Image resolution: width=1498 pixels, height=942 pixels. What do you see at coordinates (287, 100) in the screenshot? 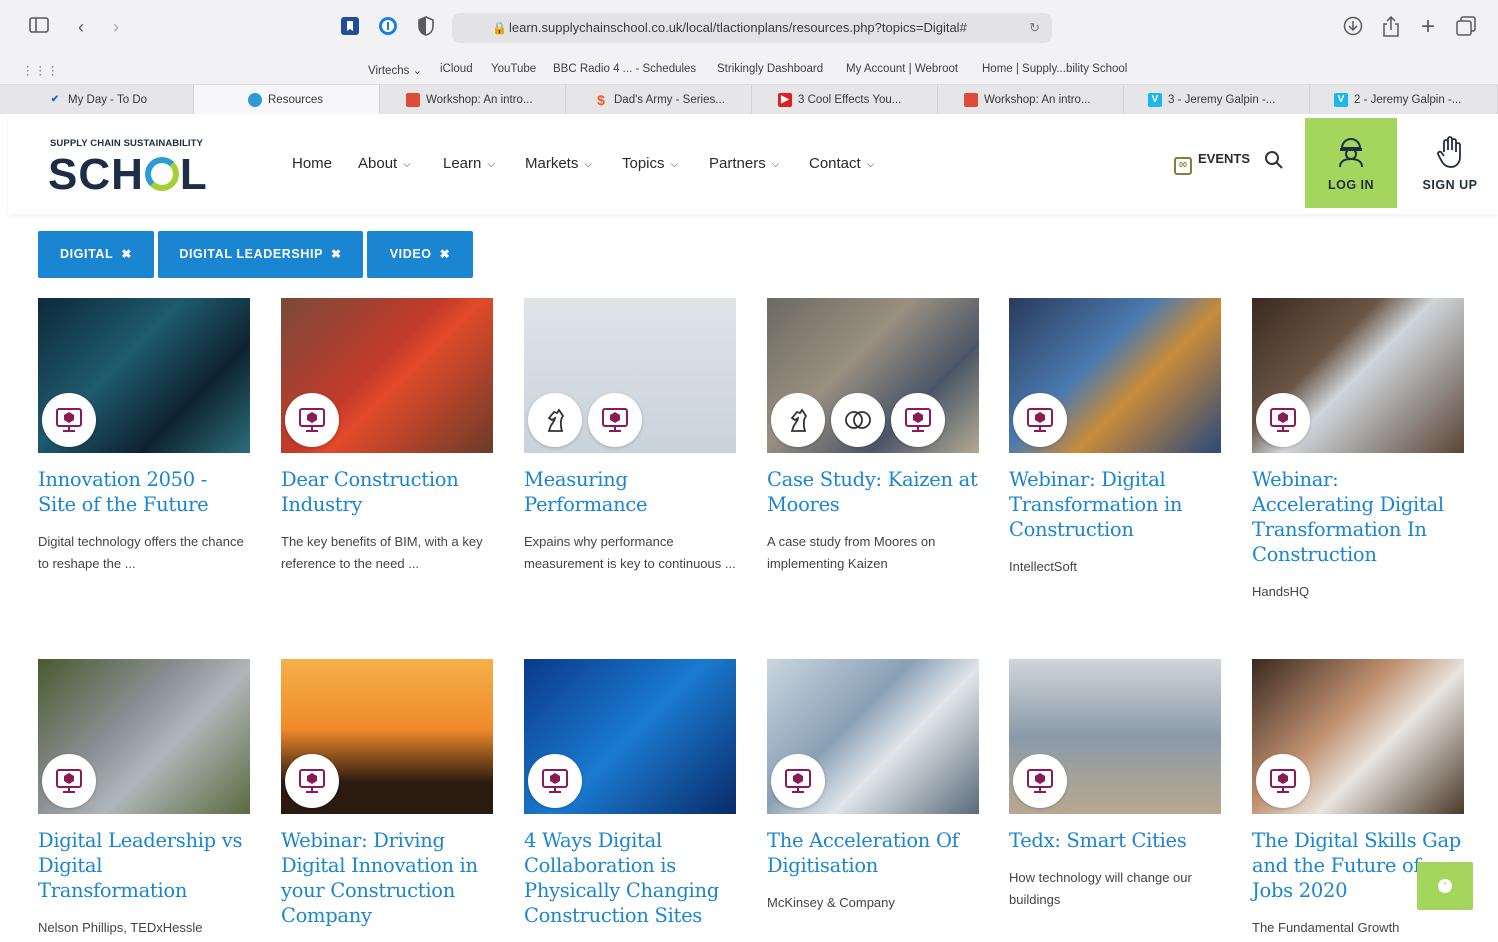
I see `browser-tab-active: Resources` at bounding box center [287, 100].